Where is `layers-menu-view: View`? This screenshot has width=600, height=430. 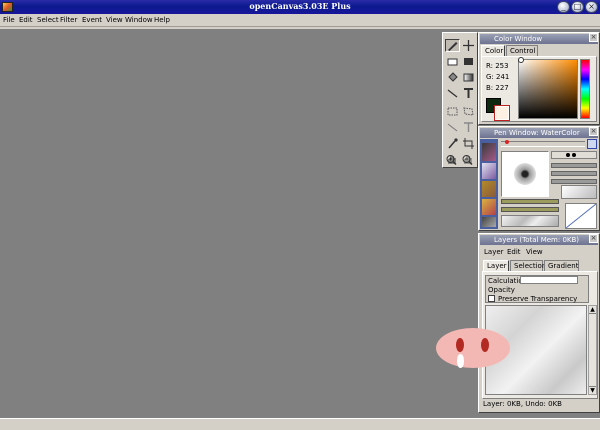 layers-menu-view: View is located at coordinates (534, 252).